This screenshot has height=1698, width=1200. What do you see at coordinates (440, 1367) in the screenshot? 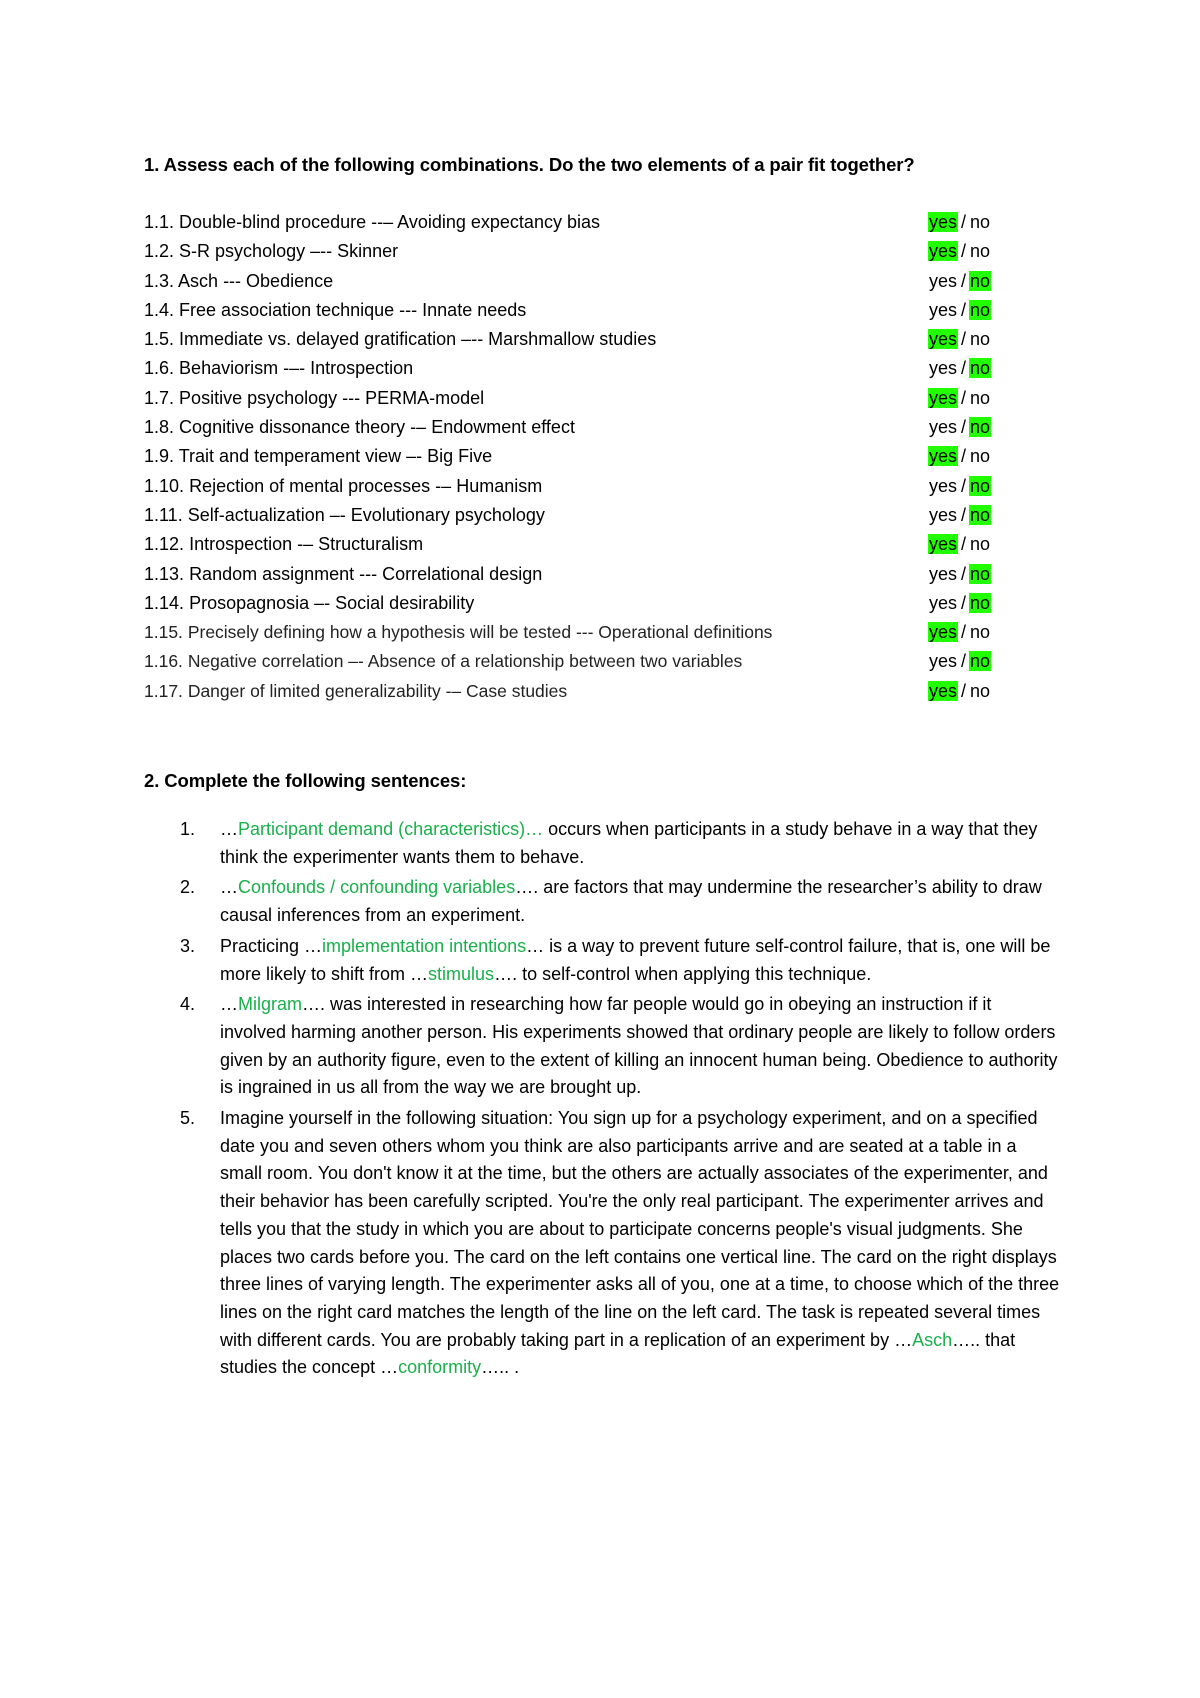
I see `filled-answer: conformity` at bounding box center [440, 1367].